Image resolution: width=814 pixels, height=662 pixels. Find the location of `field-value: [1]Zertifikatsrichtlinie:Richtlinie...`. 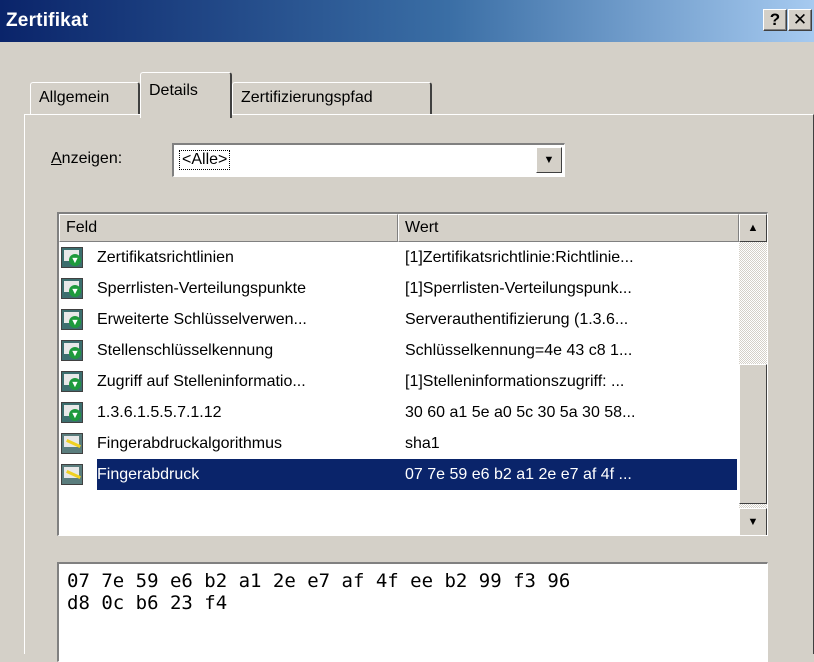

field-value: [1]Zertifikatsrichtlinie:Richtlinie... is located at coordinates (519, 257).